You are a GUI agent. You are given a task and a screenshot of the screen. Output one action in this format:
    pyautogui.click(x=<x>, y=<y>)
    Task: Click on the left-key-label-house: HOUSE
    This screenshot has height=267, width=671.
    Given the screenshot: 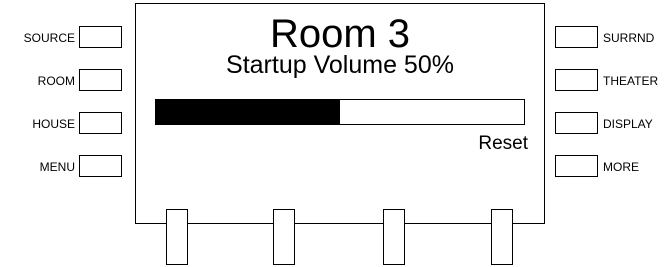 What is the action you would take?
    pyautogui.click(x=53, y=124)
    